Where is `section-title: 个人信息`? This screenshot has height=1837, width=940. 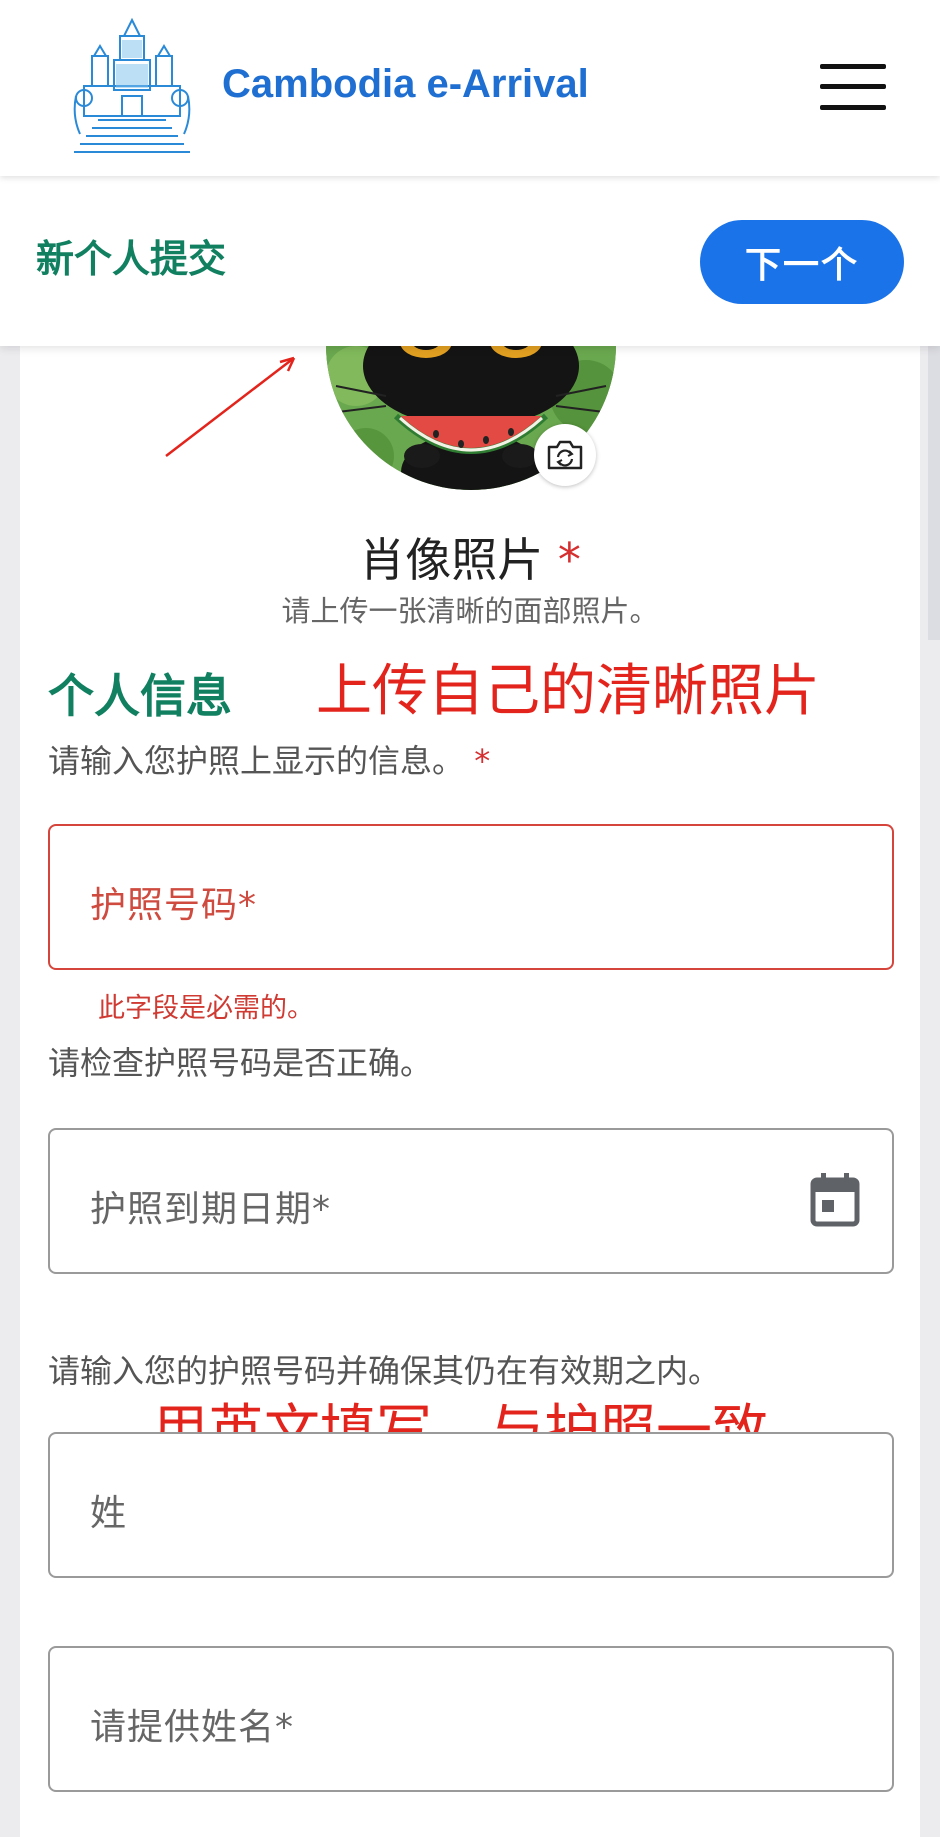
section-title: 个人信息 is located at coordinates (140, 696).